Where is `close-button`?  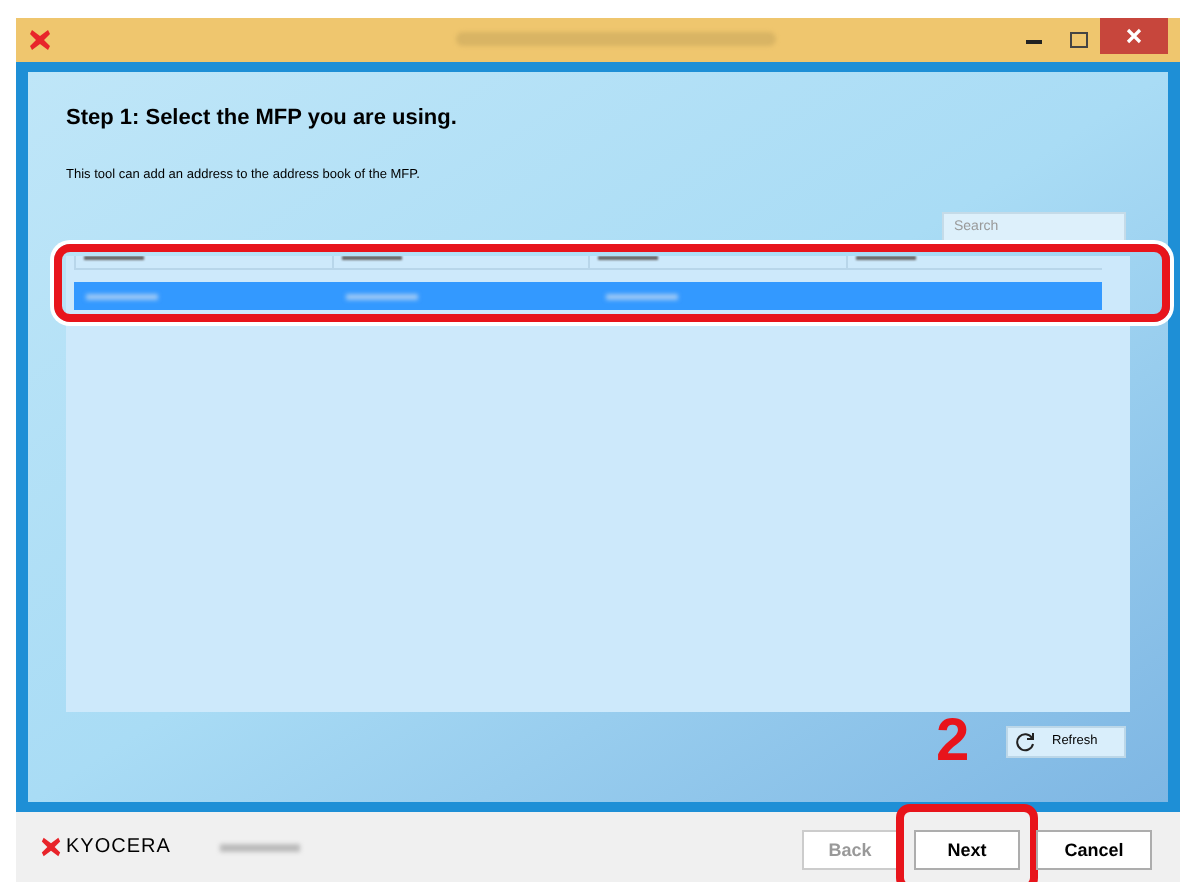
close-button is located at coordinates (1134, 36).